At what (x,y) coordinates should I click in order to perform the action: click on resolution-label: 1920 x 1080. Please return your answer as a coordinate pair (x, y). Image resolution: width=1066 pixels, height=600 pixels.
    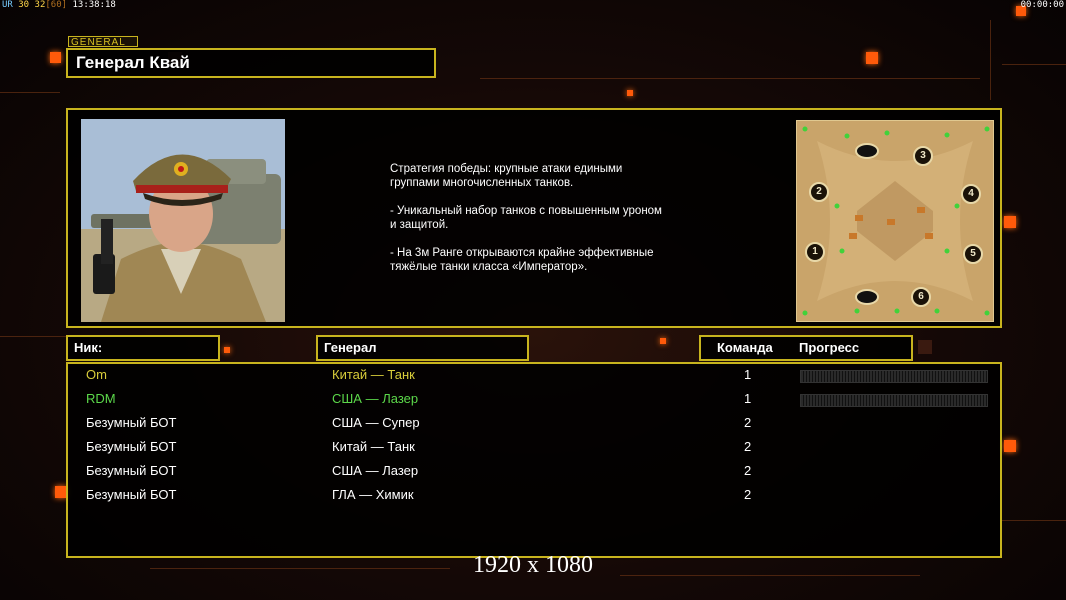
    Looking at the image, I should click on (533, 565).